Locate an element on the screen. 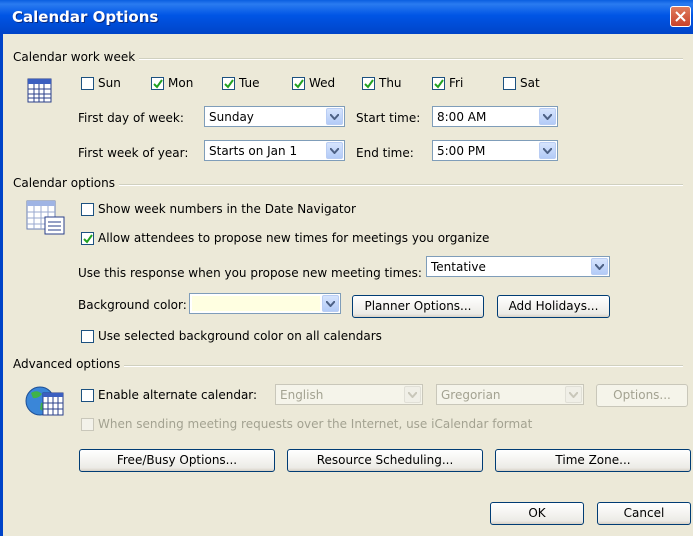  checkbox-sun is located at coordinates (87, 83).